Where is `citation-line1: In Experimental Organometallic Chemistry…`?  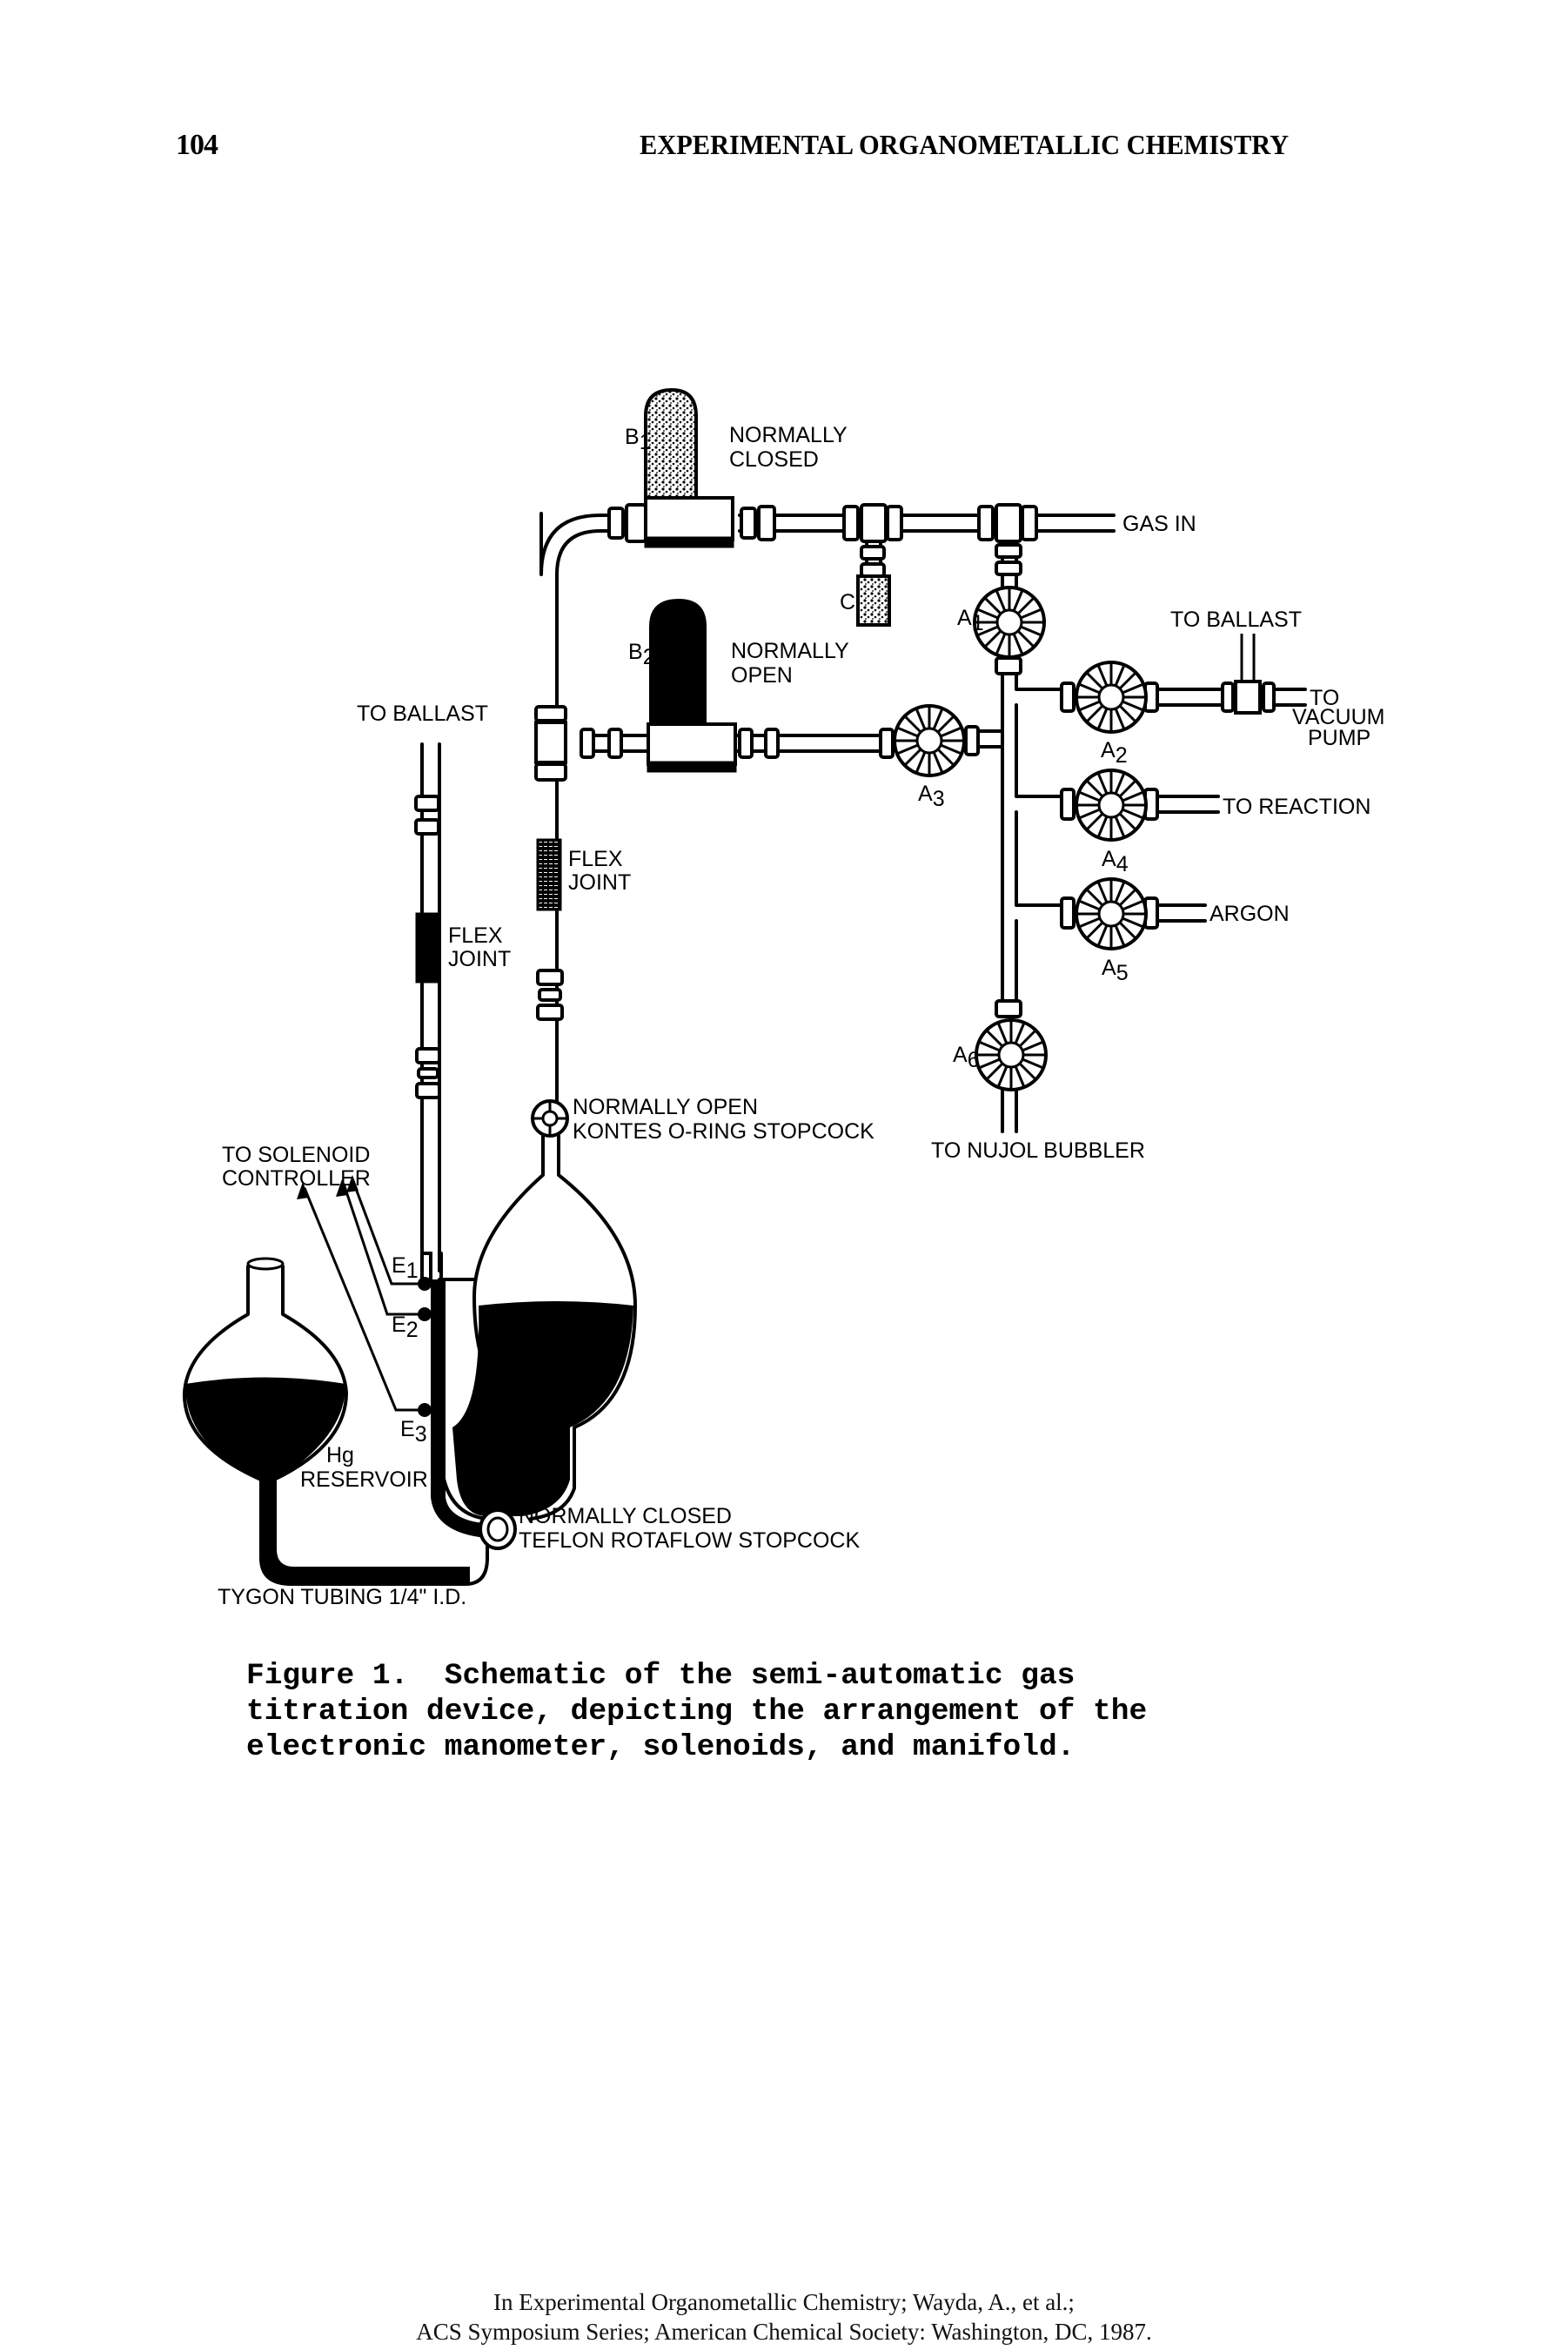
citation-line1: In Experimental Organometallic Chemistry… is located at coordinates (784, 2302).